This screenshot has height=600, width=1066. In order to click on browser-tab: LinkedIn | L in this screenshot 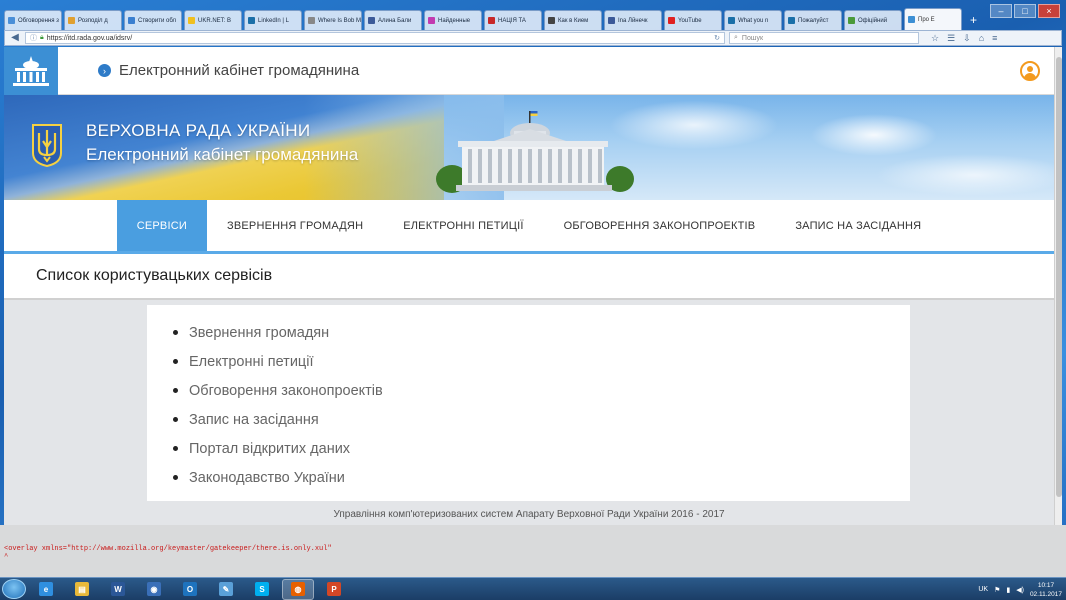, I will do `click(273, 20)`.